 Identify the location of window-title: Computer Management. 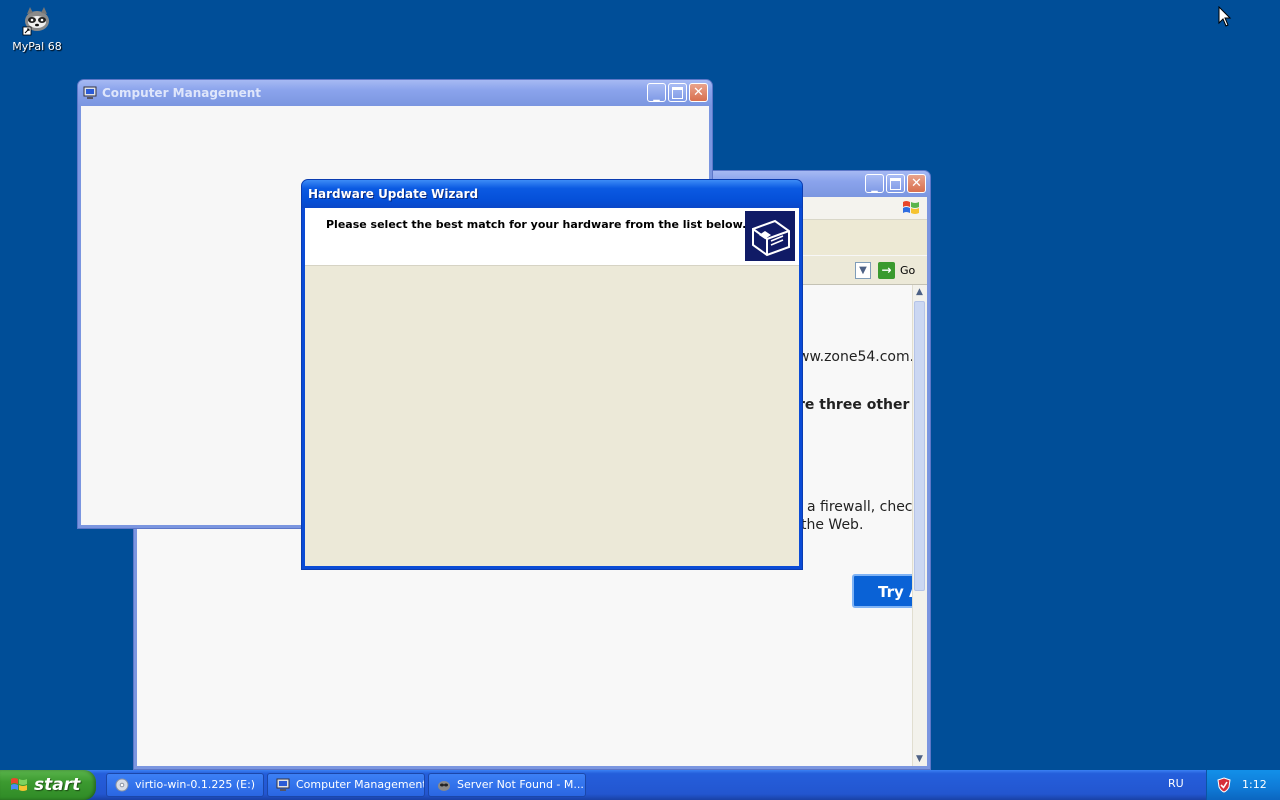
(181, 93).